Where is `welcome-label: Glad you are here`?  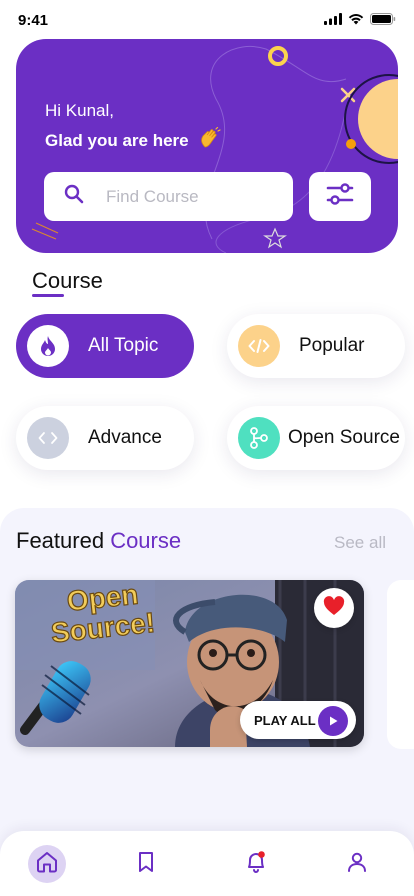
welcome-label: Glad you are here is located at coordinates (117, 140).